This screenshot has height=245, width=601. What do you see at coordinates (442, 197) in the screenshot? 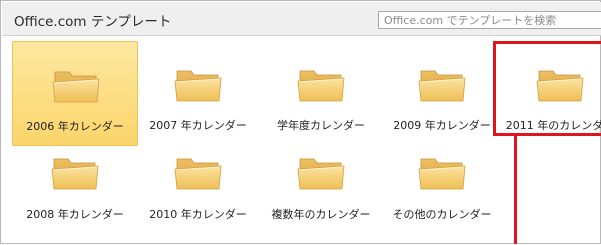
I see `folder-other-calendar: その他のカレンダー` at bounding box center [442, 197].